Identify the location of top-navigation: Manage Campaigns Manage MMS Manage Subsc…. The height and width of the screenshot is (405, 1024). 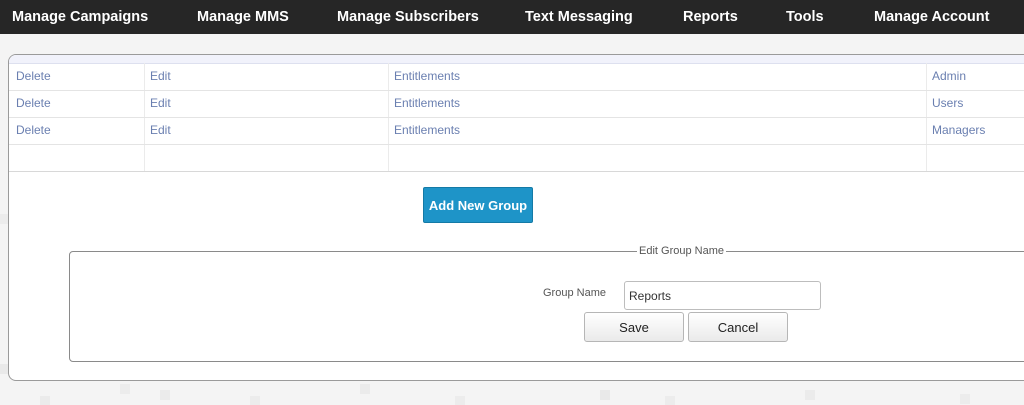
(512, 17).